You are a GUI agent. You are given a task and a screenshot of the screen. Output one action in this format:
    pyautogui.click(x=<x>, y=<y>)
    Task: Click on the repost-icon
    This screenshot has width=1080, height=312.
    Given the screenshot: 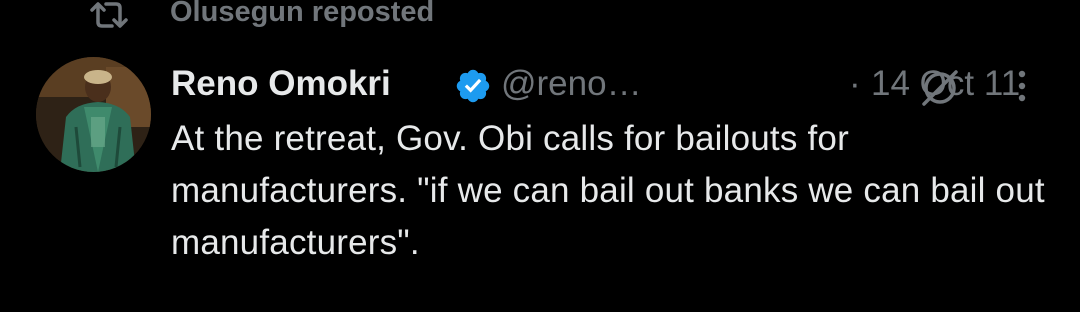 What is the action you would take?
    pyautogui.click(x=109, y=15)
    